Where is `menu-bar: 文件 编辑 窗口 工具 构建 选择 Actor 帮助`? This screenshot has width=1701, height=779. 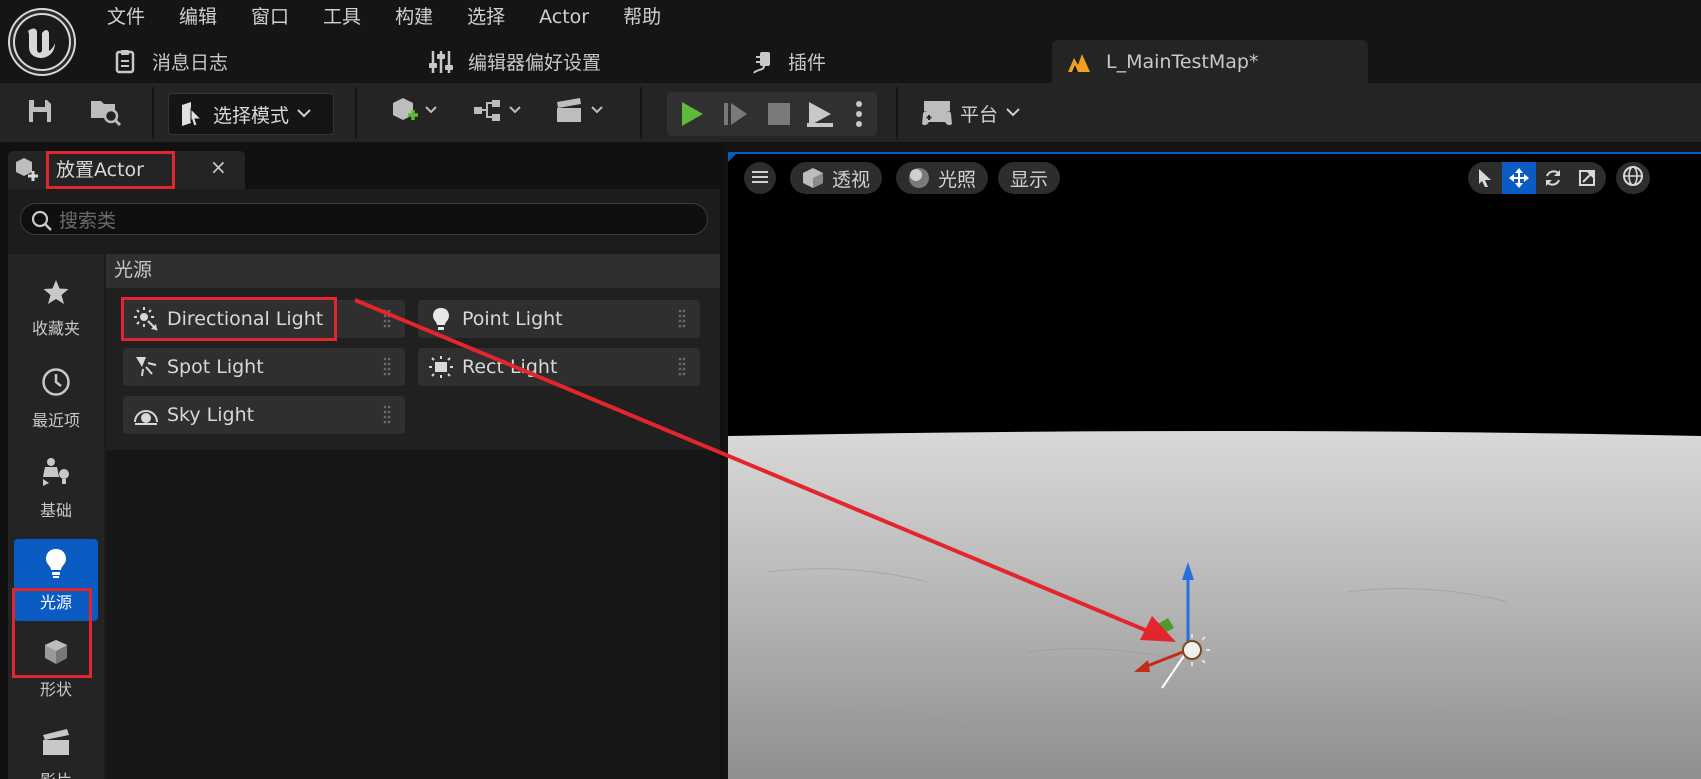 menu-bar: 文件 编辑 窗口 工具 构建 选择 Actor 帮助 is located at coordinates (384, 18).